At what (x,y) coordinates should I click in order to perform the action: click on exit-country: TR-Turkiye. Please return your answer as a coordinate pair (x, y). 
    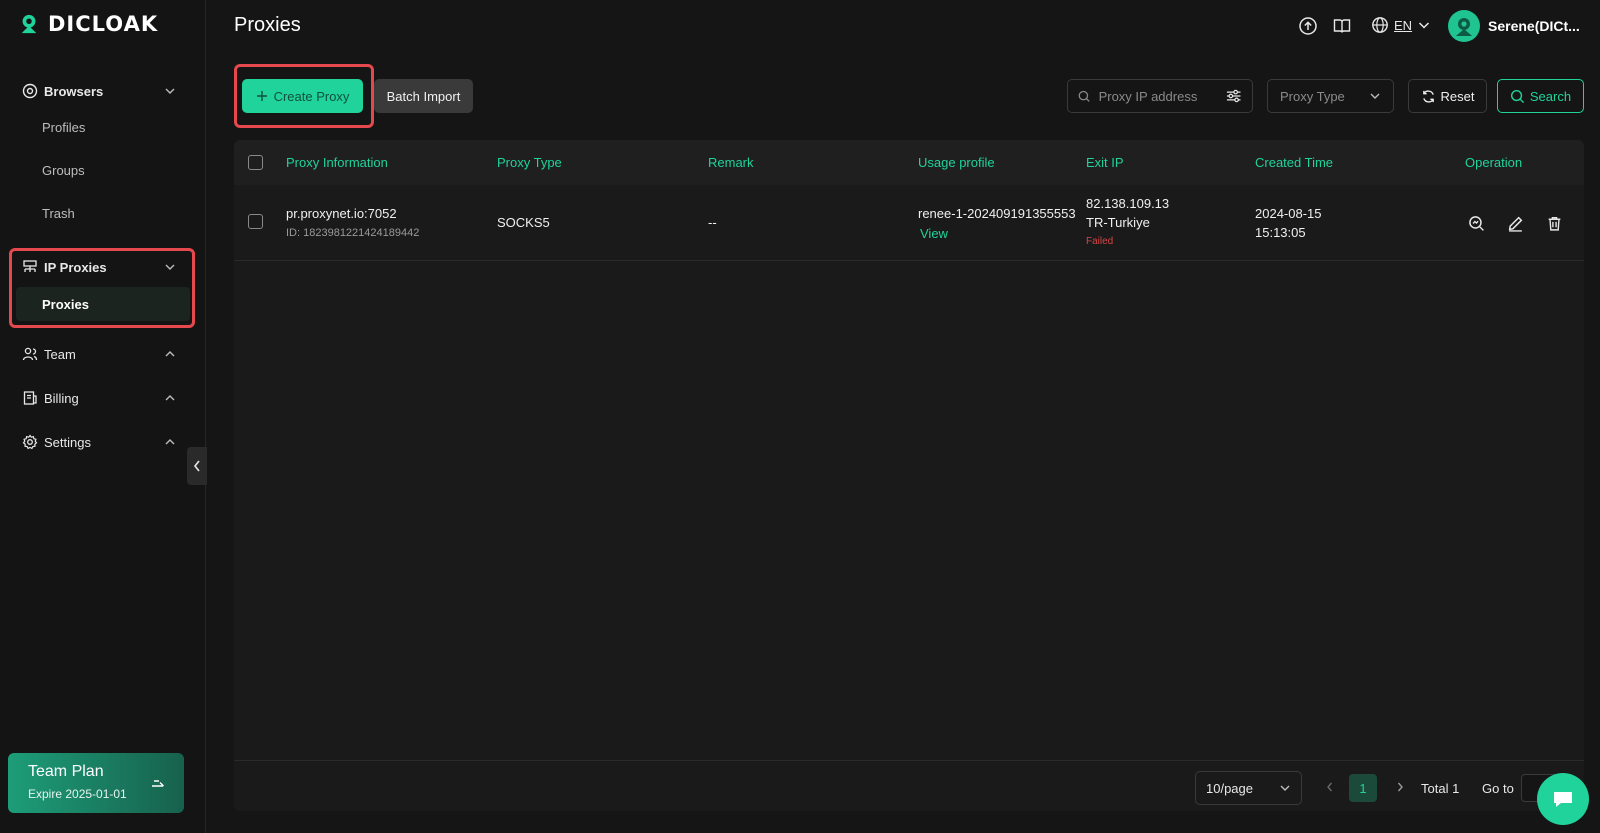
    Looking at the image, I should click on (1118, 222).